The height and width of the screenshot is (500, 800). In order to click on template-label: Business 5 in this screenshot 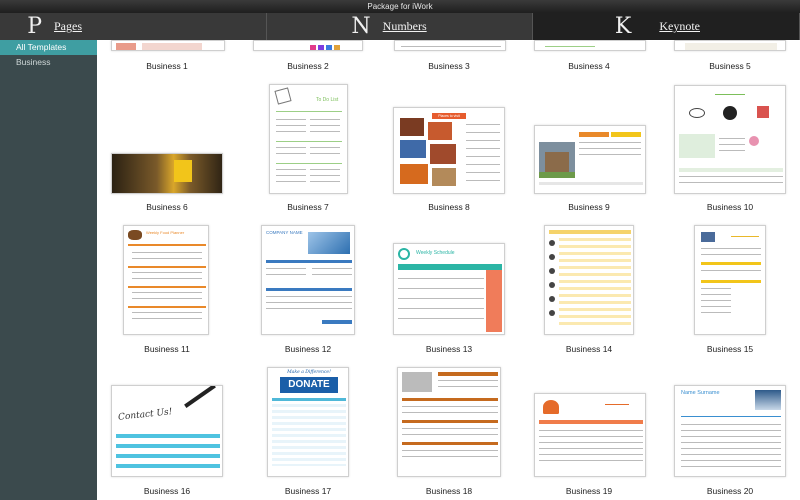, I will do `click(730, 66)`.